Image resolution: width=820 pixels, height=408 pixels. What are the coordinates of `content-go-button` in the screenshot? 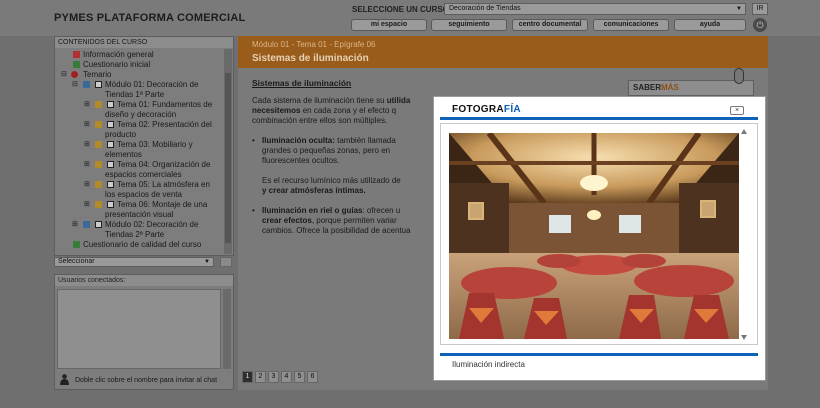 It's located at (226, 262).